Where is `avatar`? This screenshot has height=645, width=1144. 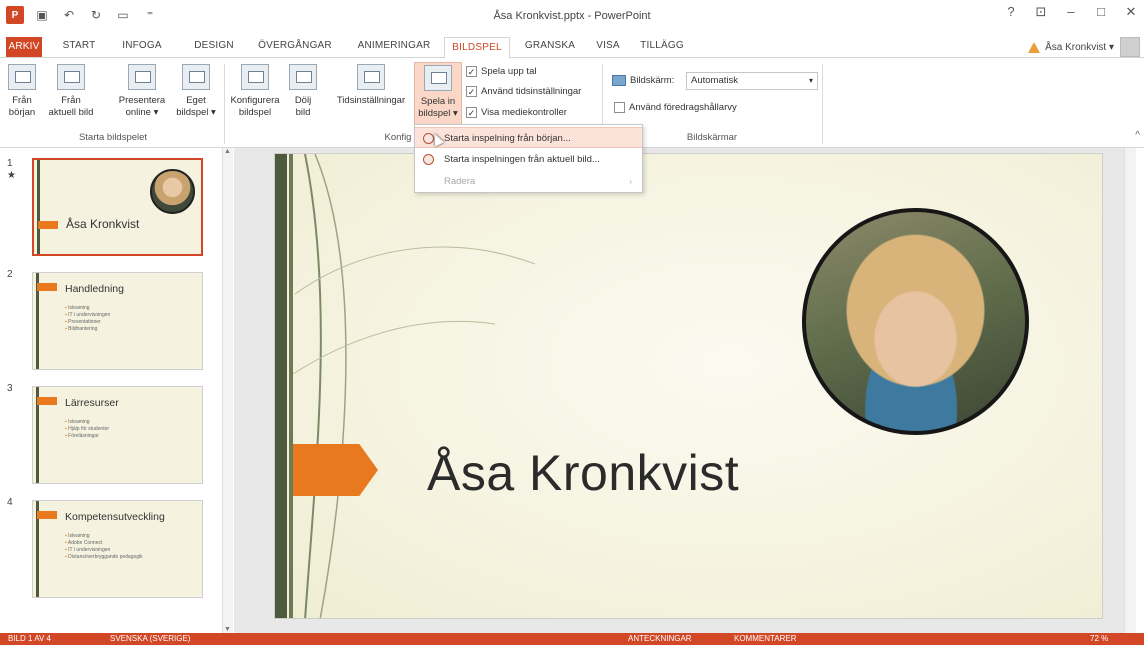 avatar is located at coordinates (1130, 47).